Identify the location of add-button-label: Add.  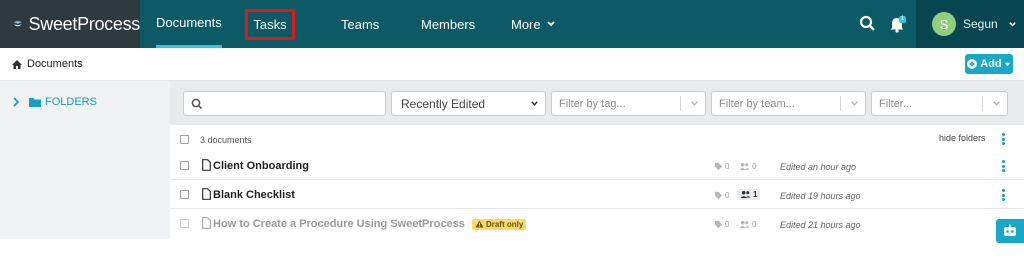
(991, 64).